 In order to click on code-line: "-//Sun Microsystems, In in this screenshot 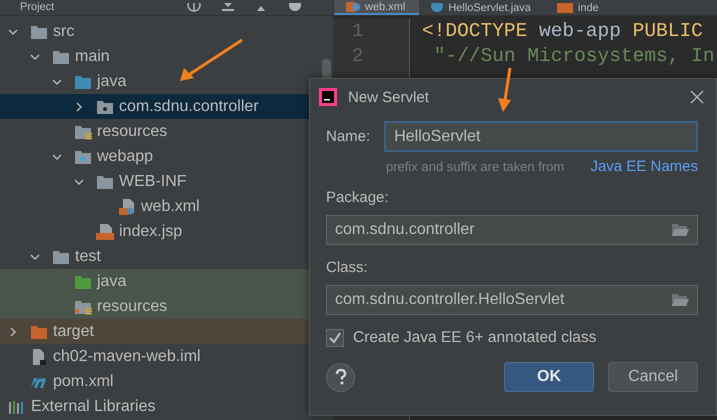, I will do `click(573, 56)`.